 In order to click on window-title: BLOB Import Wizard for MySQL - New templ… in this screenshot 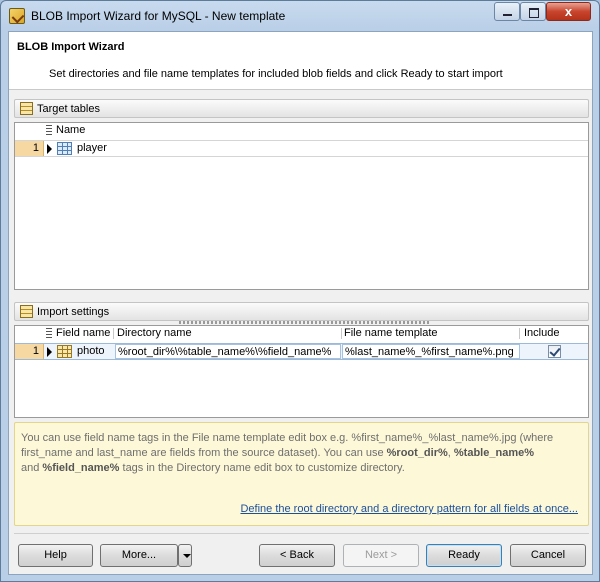, I will do `click(158, 16)`.